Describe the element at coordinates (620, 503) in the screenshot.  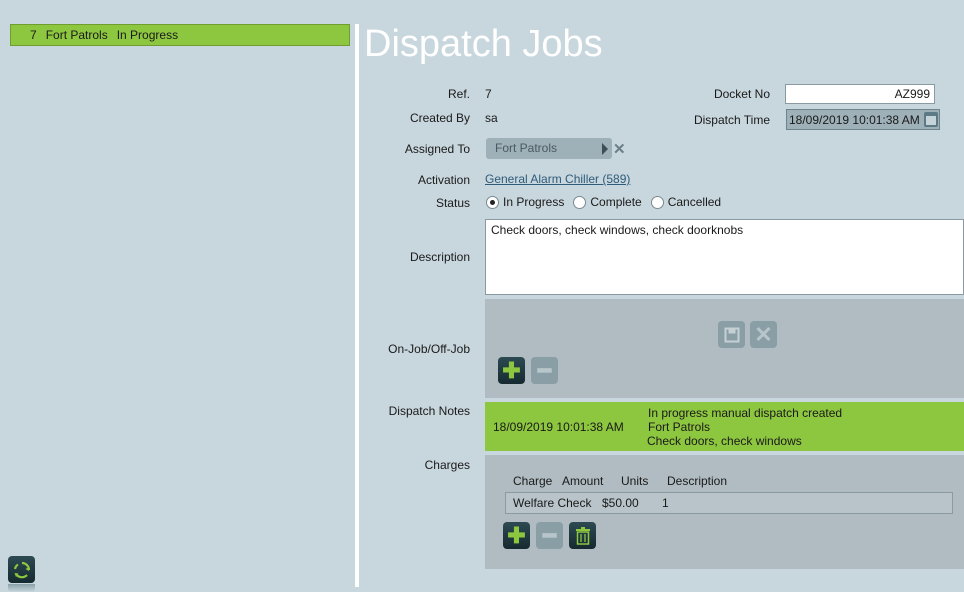
I see `charge-amount: $50.00` at that location.